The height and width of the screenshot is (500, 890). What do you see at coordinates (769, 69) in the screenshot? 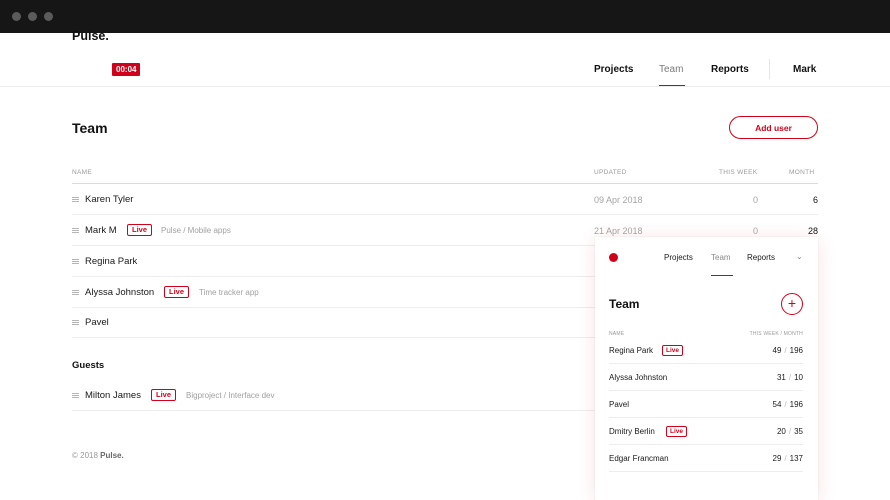
I see `nav-divider` at bounding box center [769, 69].